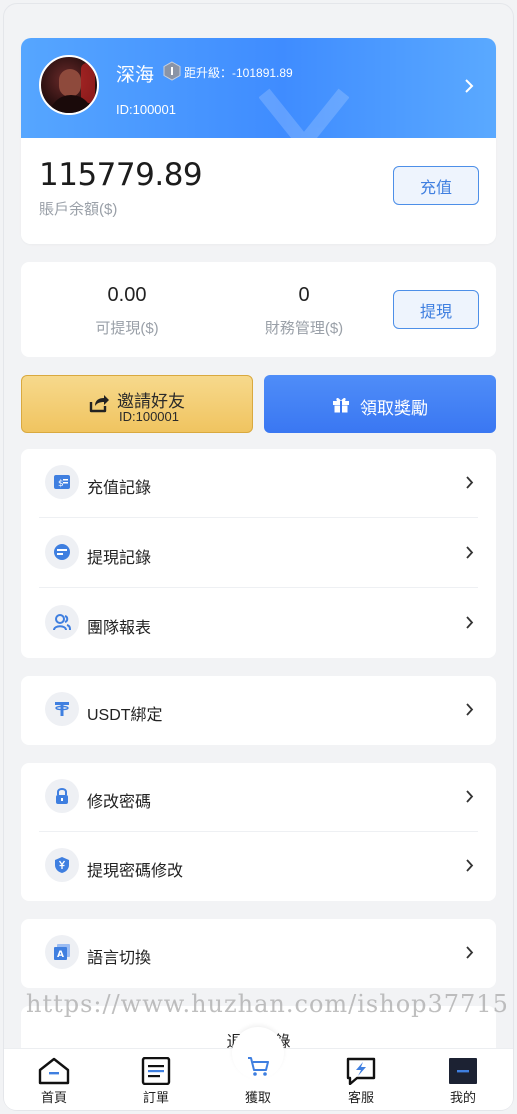 Image resolution: width=517 pixels, height=1114 pixels. Describe the element at coordinates (69, 85) in the screenshot. I see `avatar` at that location.